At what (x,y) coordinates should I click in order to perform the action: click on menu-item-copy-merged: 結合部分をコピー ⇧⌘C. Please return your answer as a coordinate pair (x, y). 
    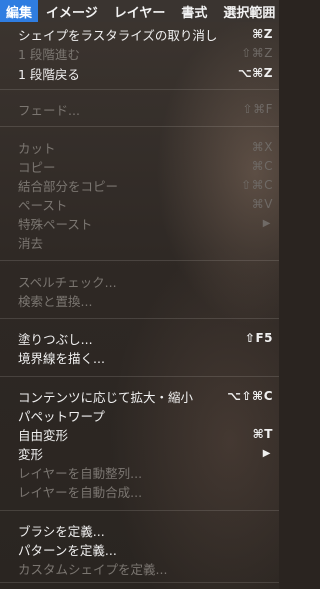
    Looking at the image, I should click on (139, 185).